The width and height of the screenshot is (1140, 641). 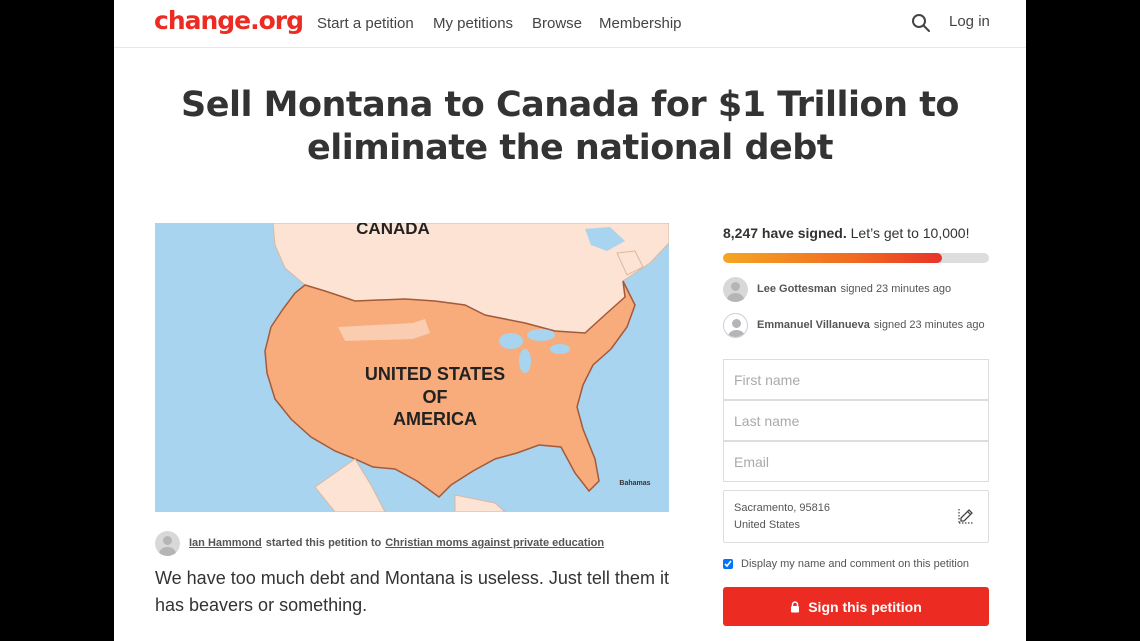 What do you see at coordinates (229, 20) in the screenshot?
I see `change-org-logo: change.org` at bounding box center [229, 20].